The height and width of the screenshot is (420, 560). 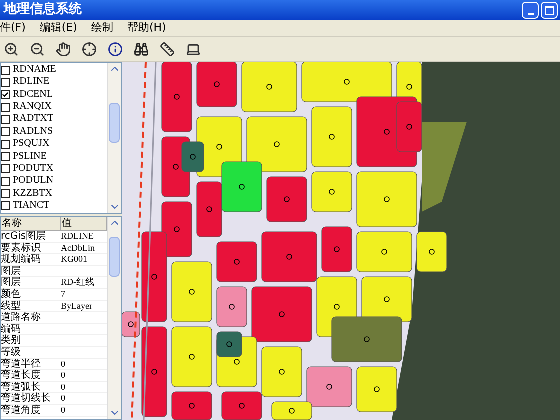 I want to click on property-value: ByLayer, so click(x=77, y=306).